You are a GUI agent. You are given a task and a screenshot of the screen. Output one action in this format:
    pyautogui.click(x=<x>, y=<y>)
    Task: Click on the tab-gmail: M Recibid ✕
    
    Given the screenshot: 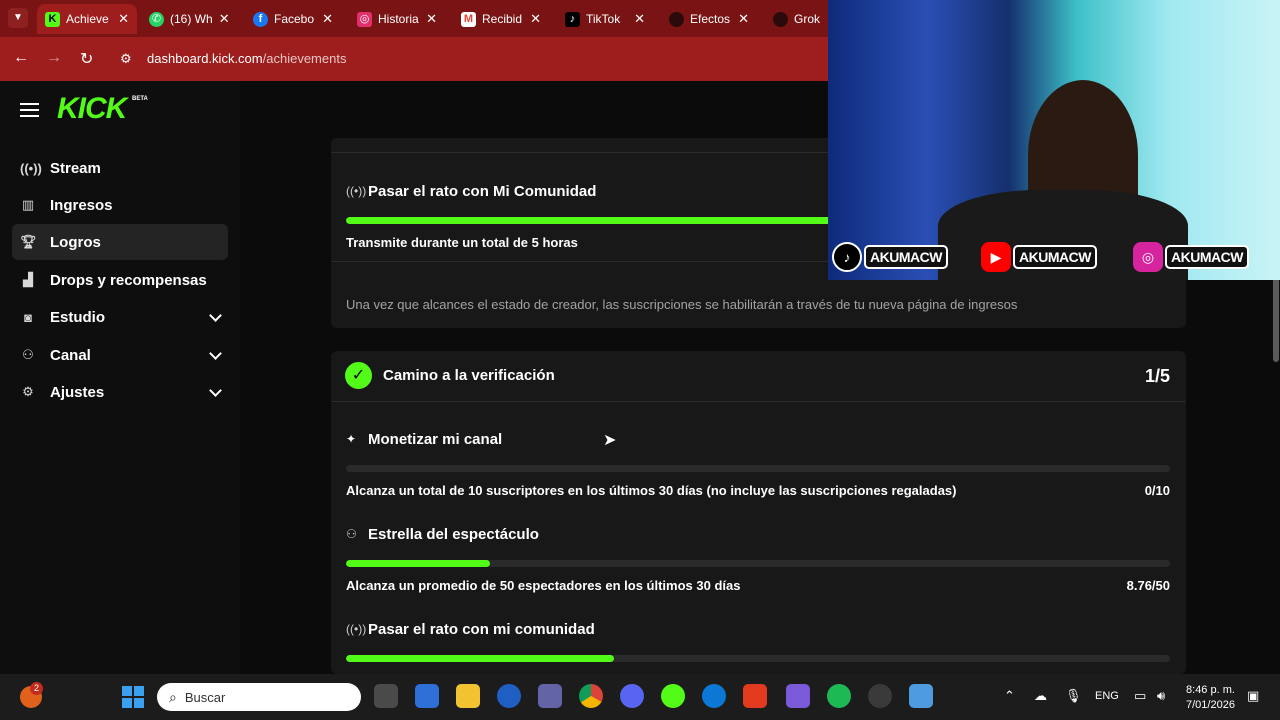 What is the action you would take?
    pyautogui.click(x=501, y=19)
    